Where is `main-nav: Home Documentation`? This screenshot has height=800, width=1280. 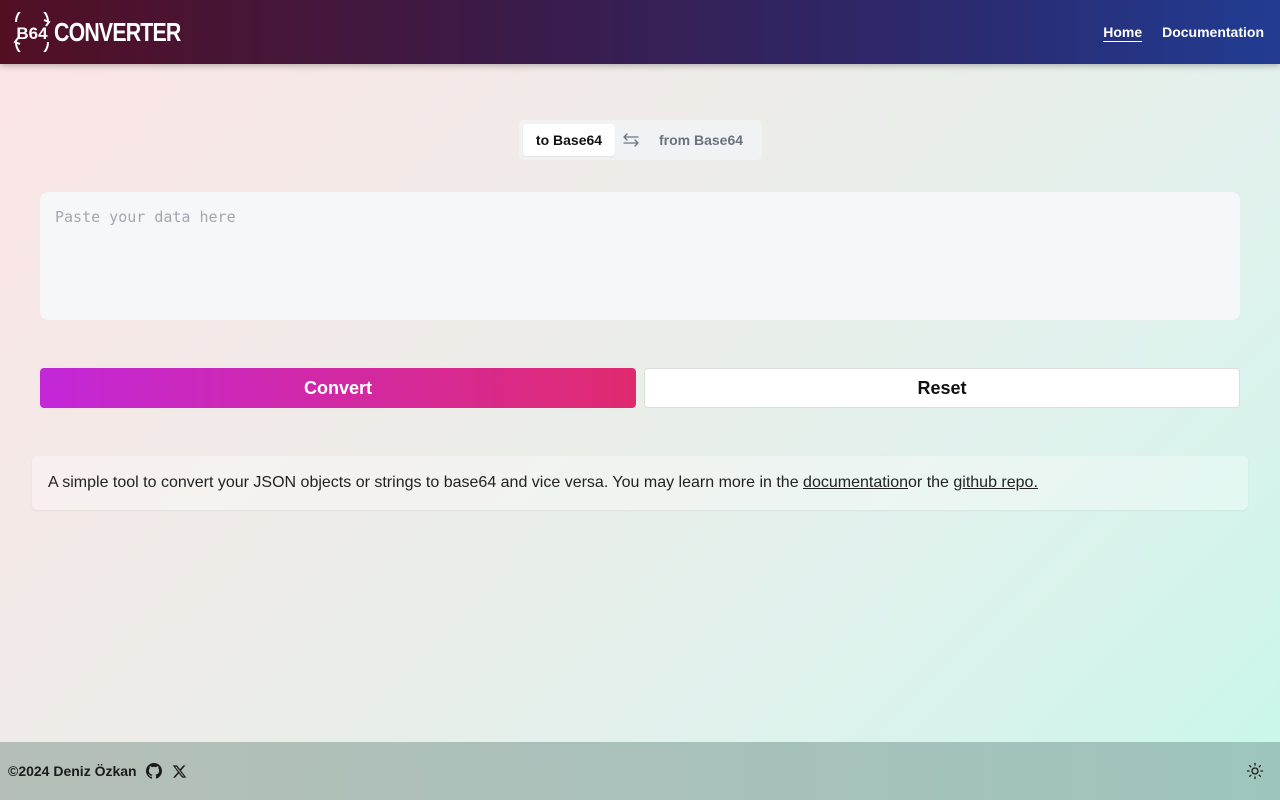 main-nav: Home Documentation is located at coordinates (1183, 32).